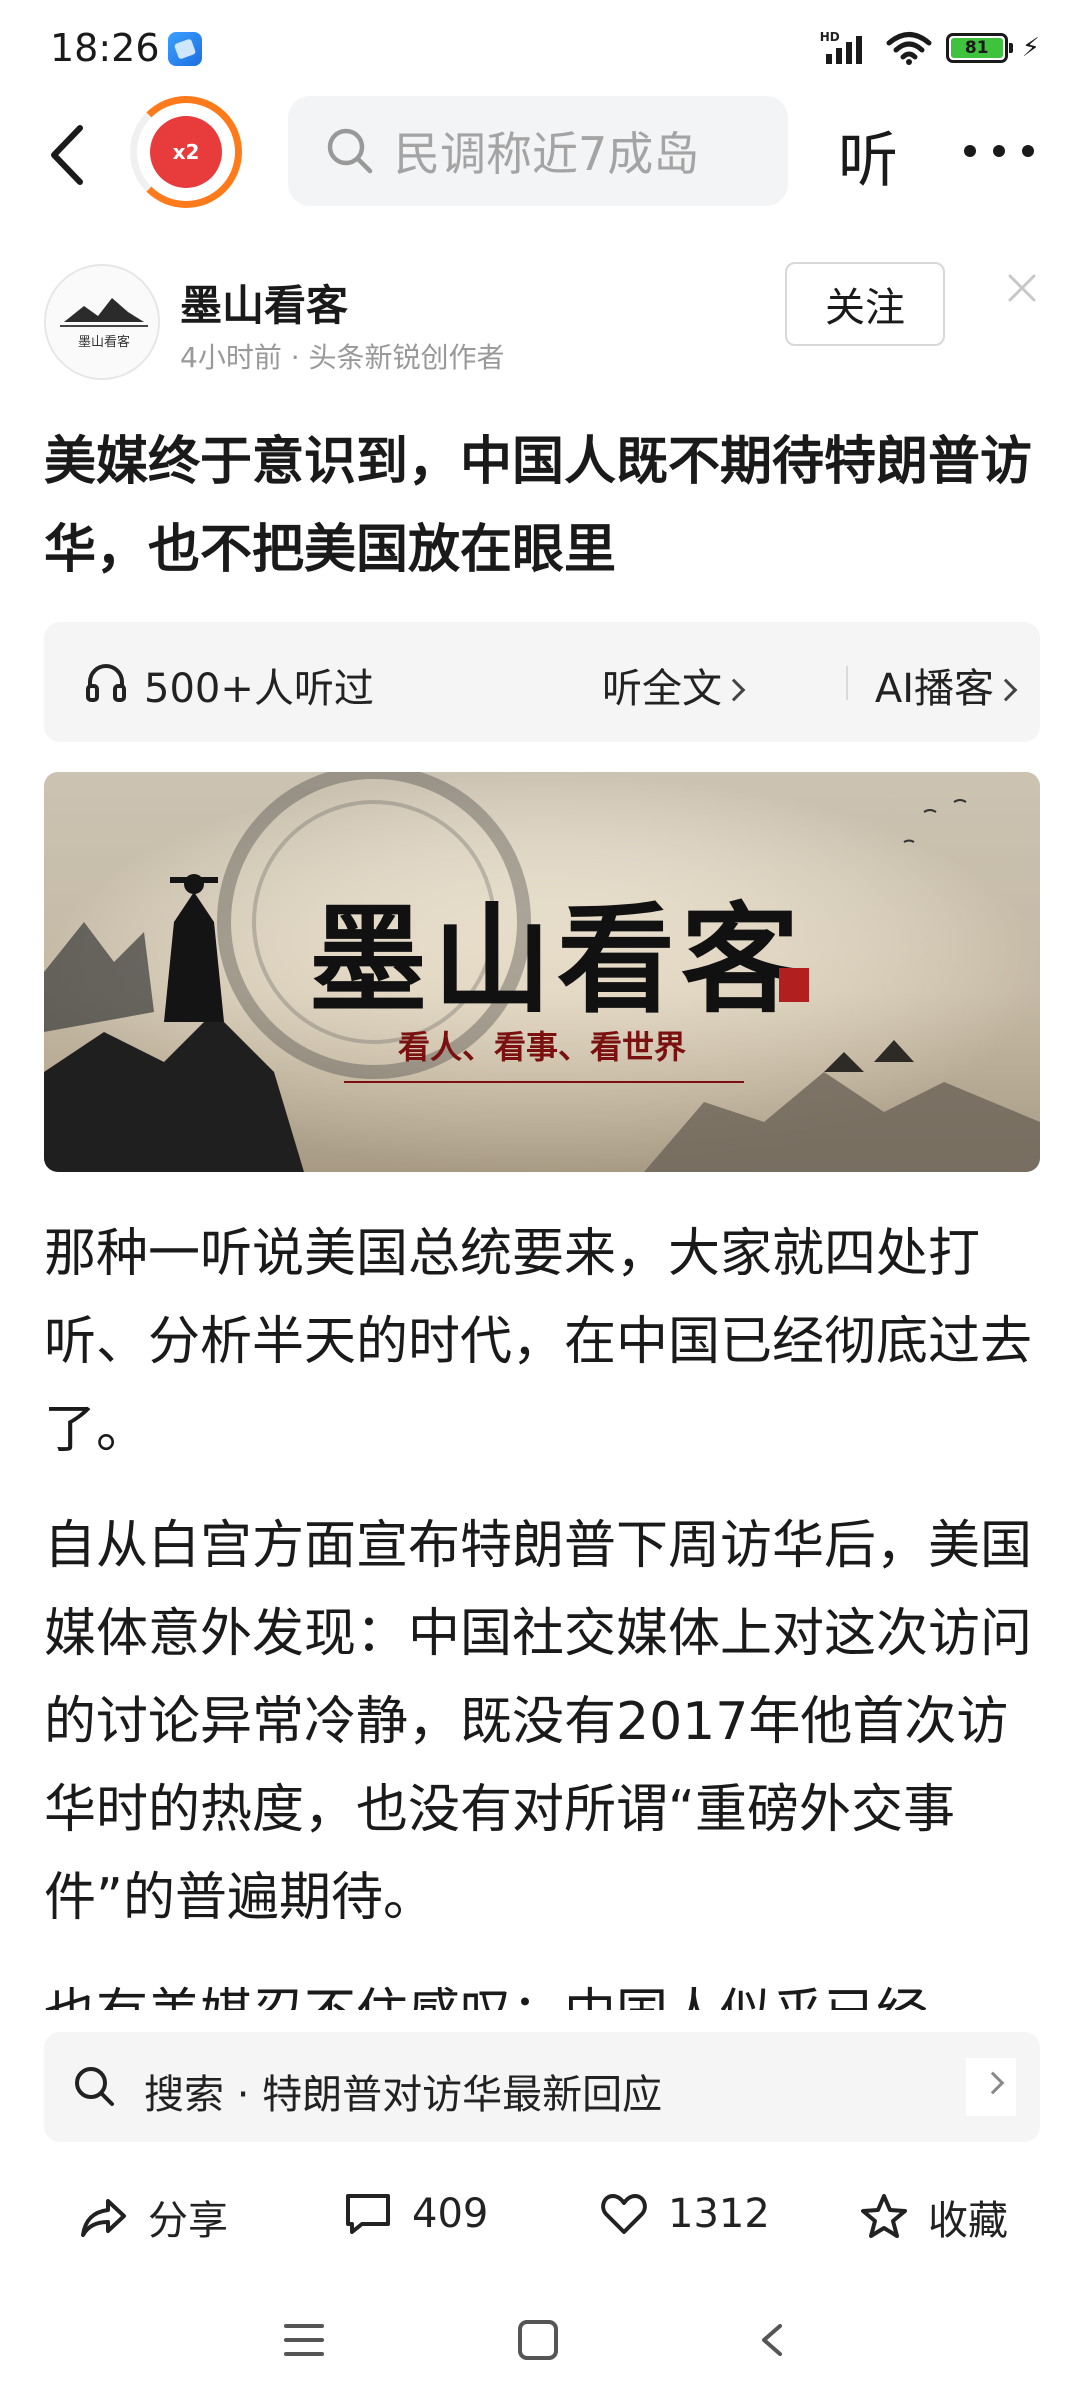 This screenshot has width=1080, height=2400. I want to click on author-name: 墨山看客, so click(264, 302).